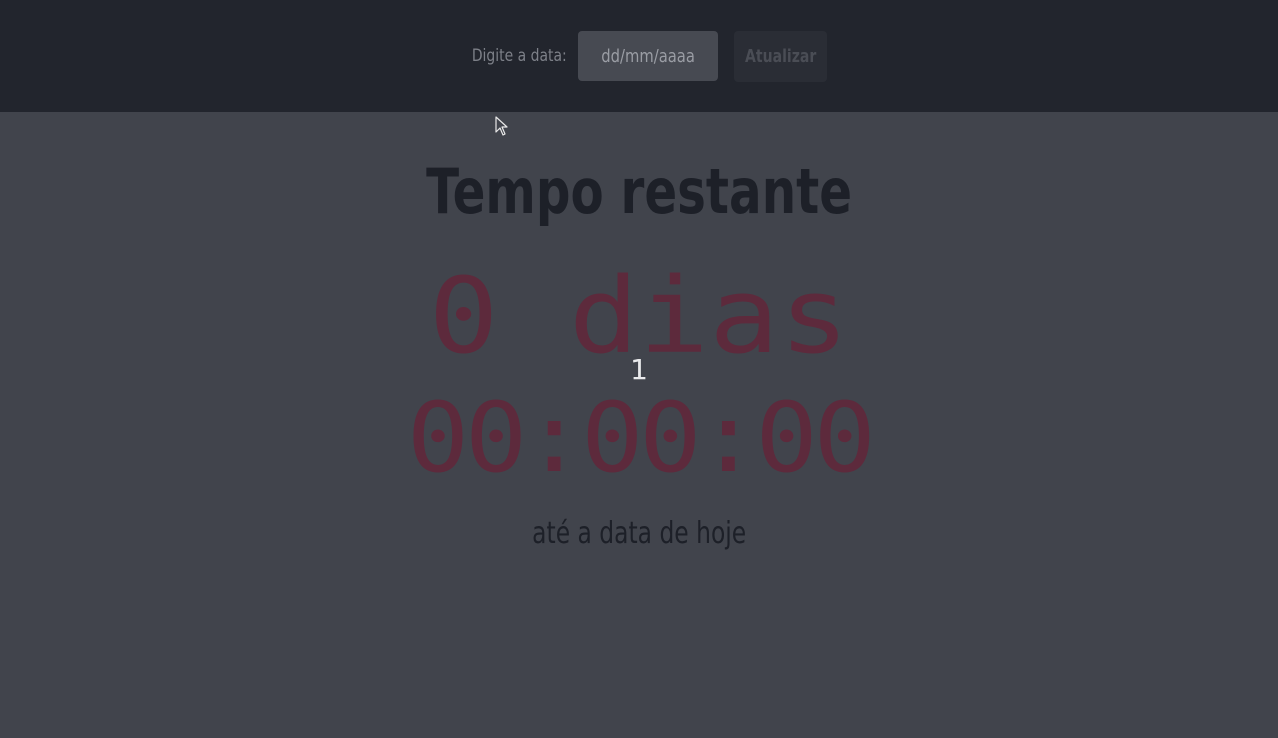 This screenshot has width=1278, height=738. I want to click on days-remaining-text: 0 dias, so click(639, 316).